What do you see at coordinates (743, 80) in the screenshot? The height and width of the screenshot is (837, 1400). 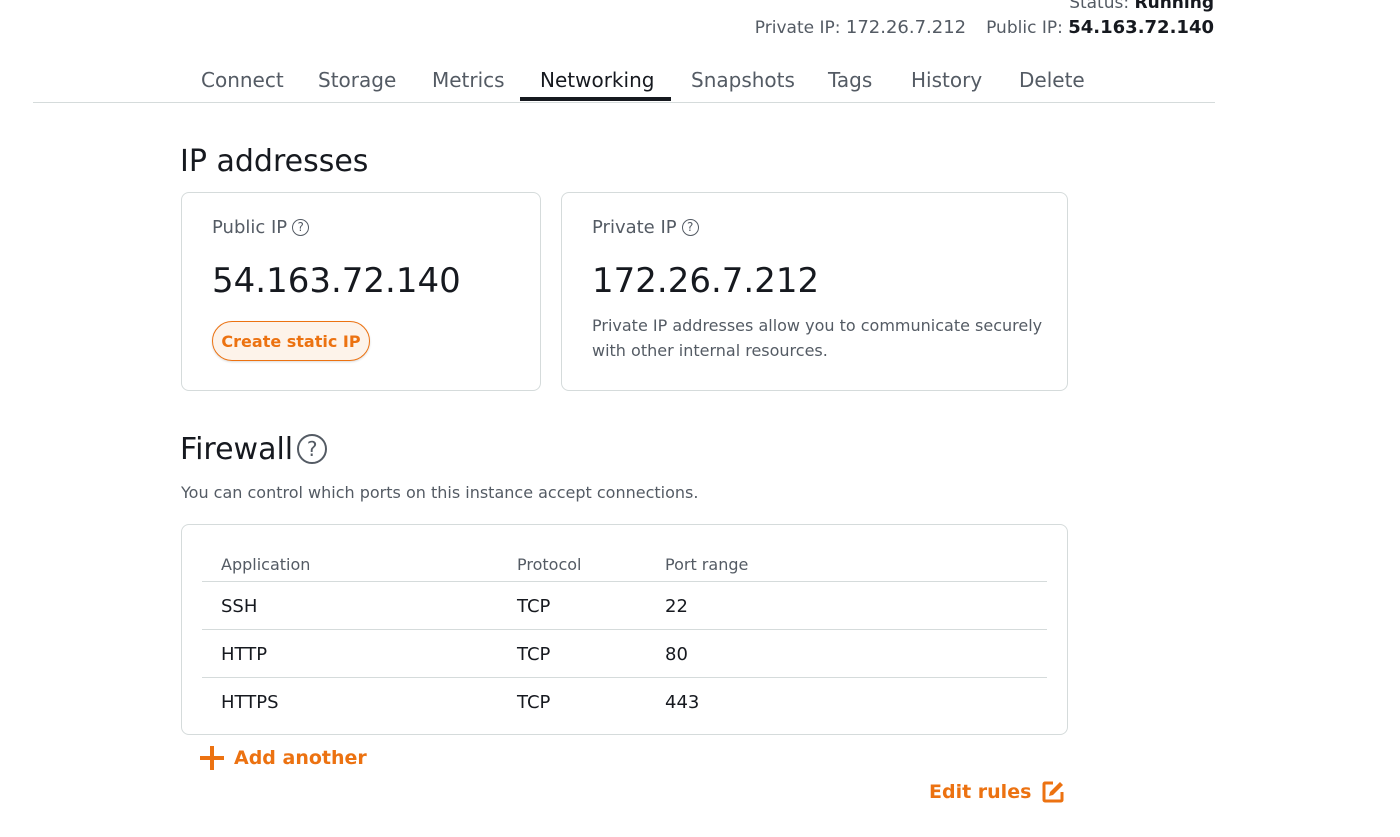 I see `tab-snapshots: Snapshots` at bounding box center [743, 80].